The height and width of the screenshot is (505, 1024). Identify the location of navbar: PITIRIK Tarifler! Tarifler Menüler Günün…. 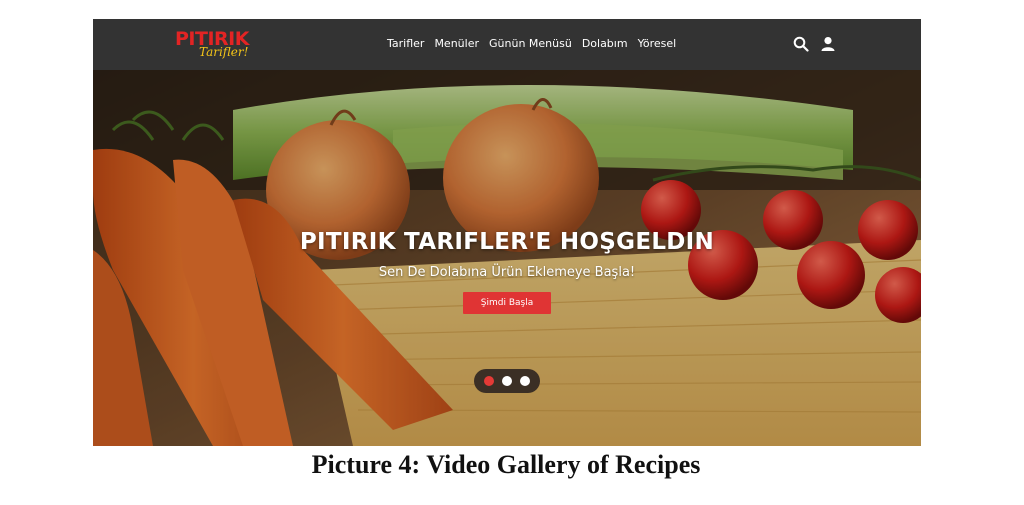
(507, 44).